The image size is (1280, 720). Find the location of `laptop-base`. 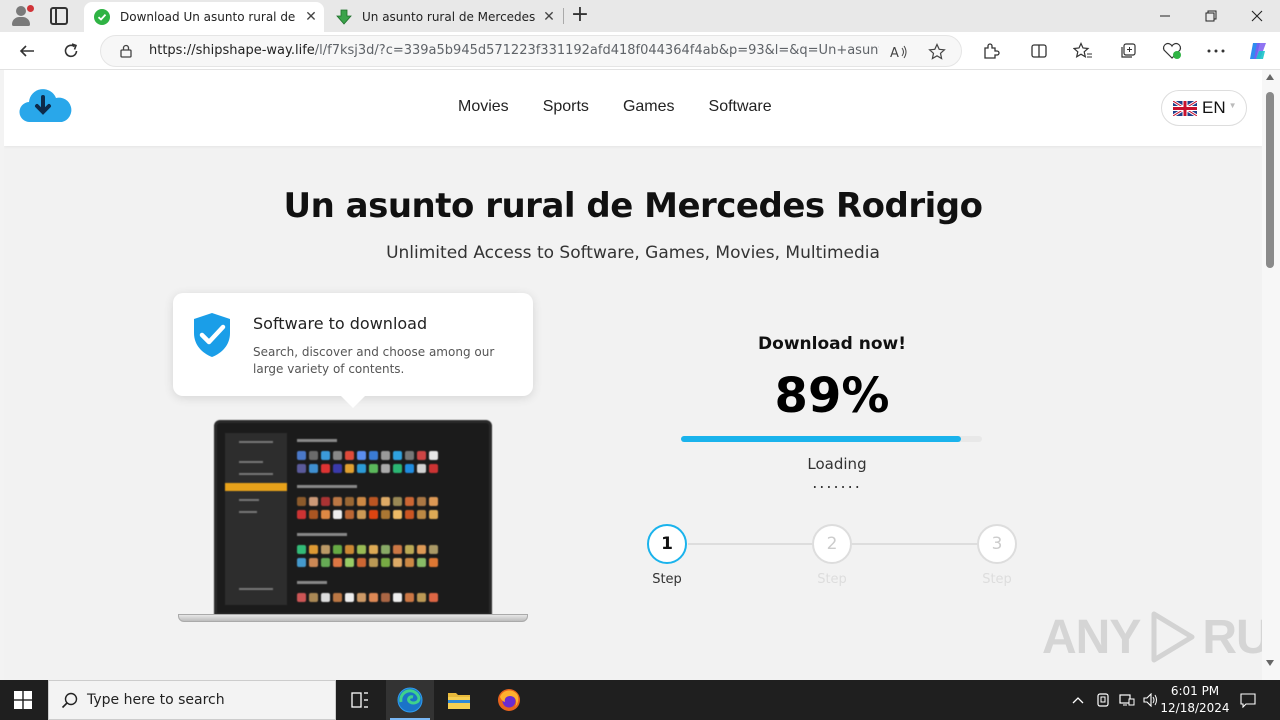

laptop-base is located at coordinates (353, 618).